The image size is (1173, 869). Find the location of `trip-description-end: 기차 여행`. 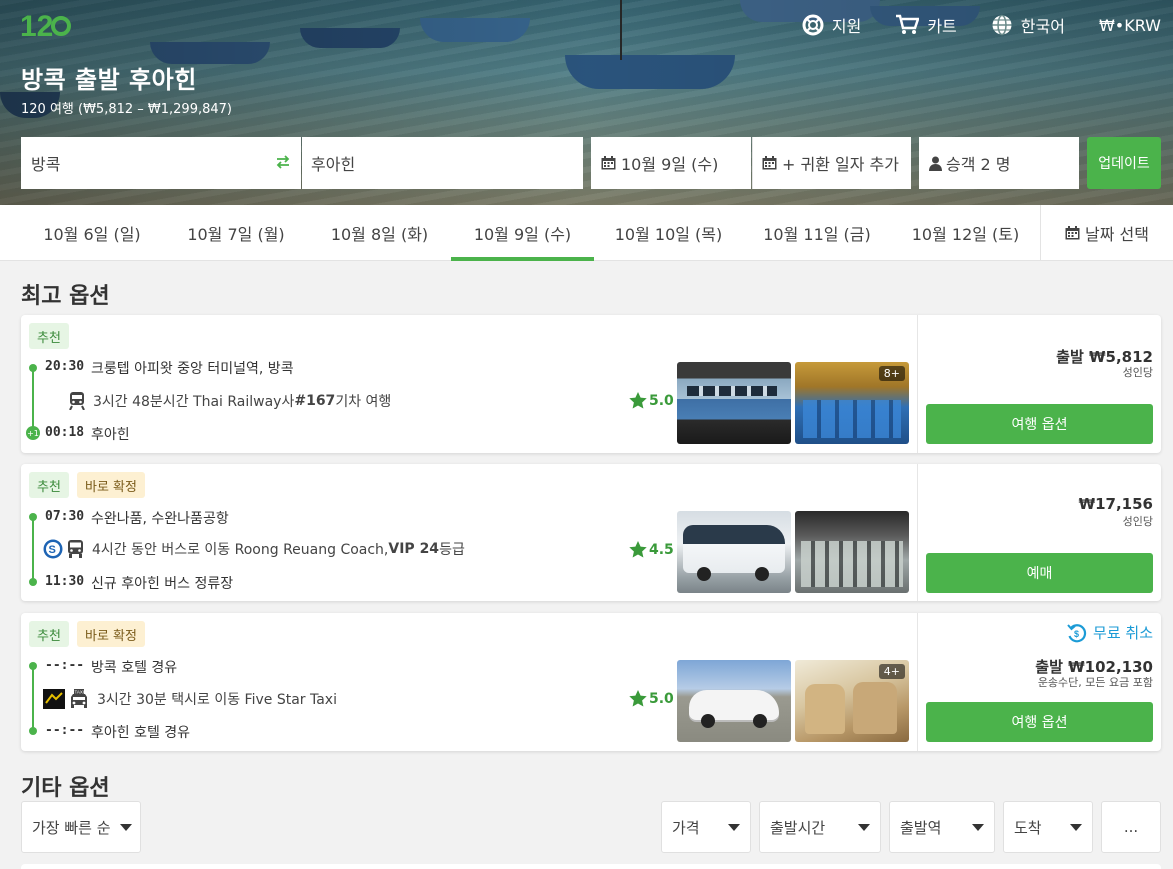

trip-description-end: 기차 여행 is located at coordinates (363, 402).